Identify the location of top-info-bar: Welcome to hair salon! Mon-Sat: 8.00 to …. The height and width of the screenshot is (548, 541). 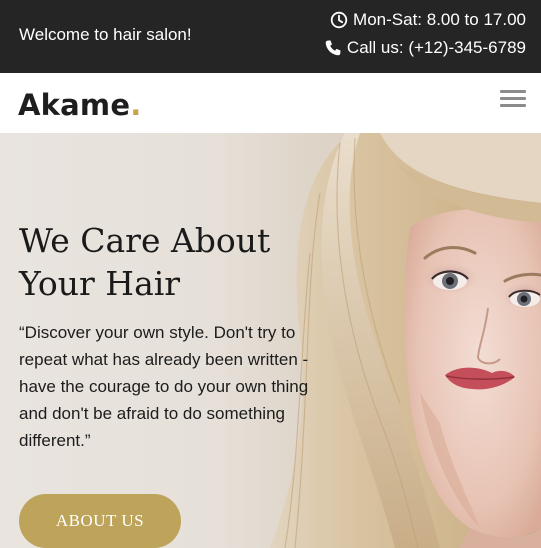
(270, 36).